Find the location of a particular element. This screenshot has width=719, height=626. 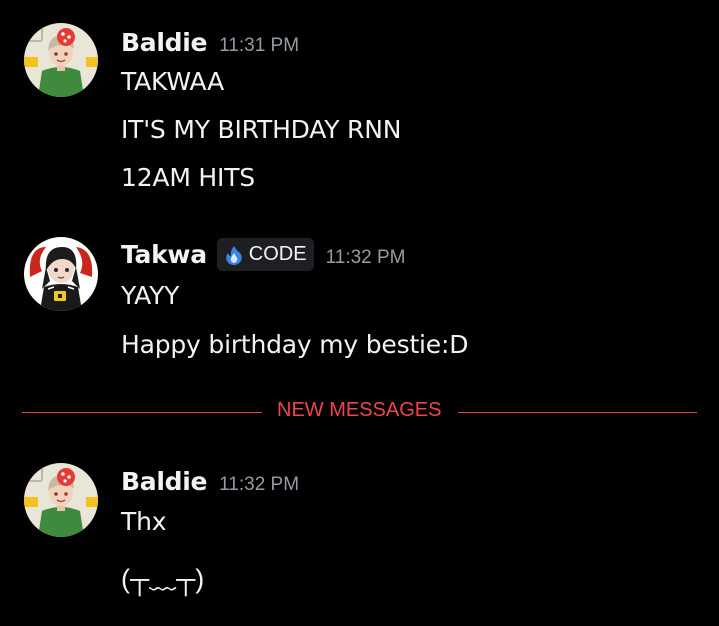

message-text: Thx is located at coordinates (144, 521).